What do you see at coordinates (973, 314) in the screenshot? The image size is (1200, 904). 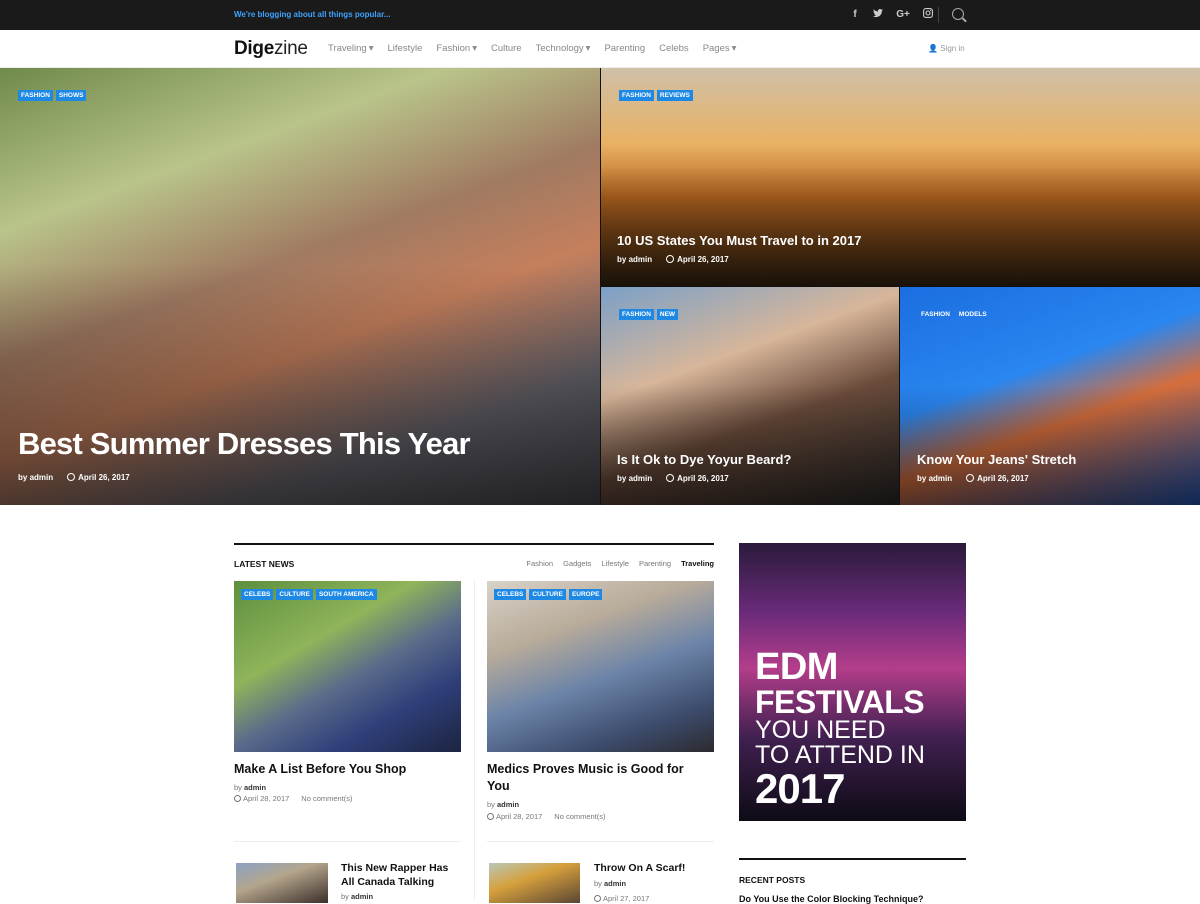 I see `tag-badge: MODELS` at bounding box center [973, 314].